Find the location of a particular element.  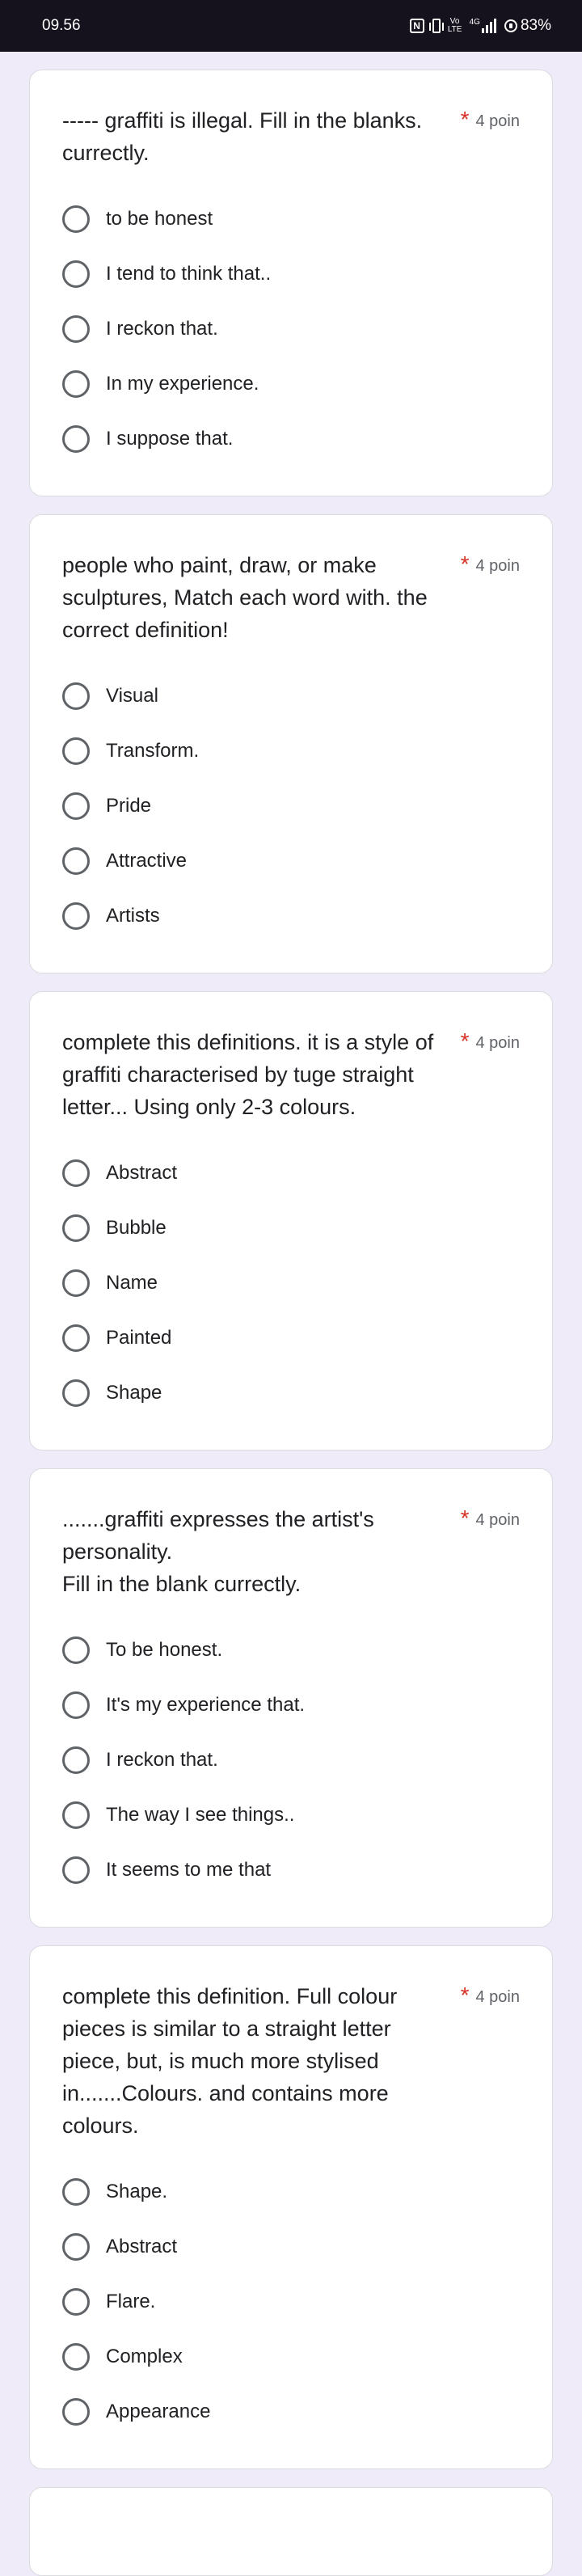

option-list: Abstract Bubble Name Painted Shape is located at coordinates (291, 1283).